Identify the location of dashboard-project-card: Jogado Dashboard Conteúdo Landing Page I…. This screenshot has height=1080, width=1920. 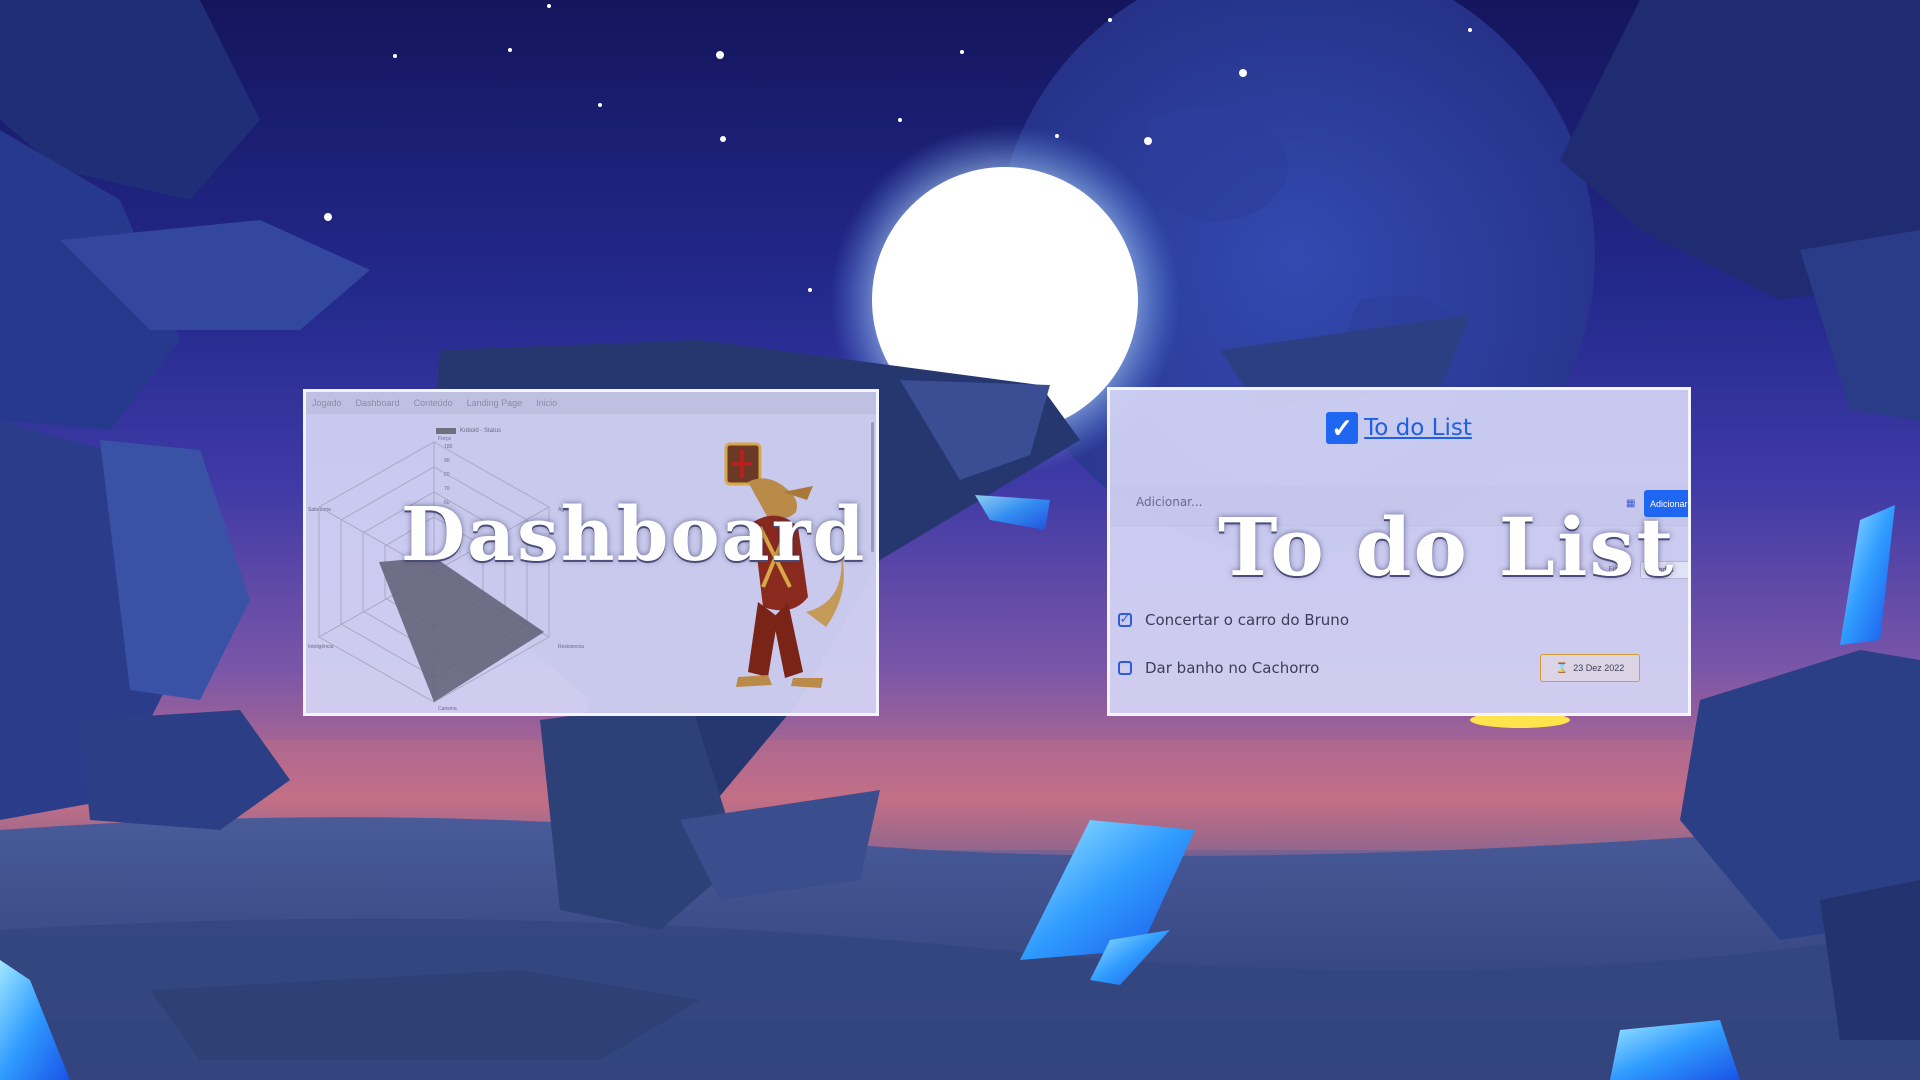
(591, 552).